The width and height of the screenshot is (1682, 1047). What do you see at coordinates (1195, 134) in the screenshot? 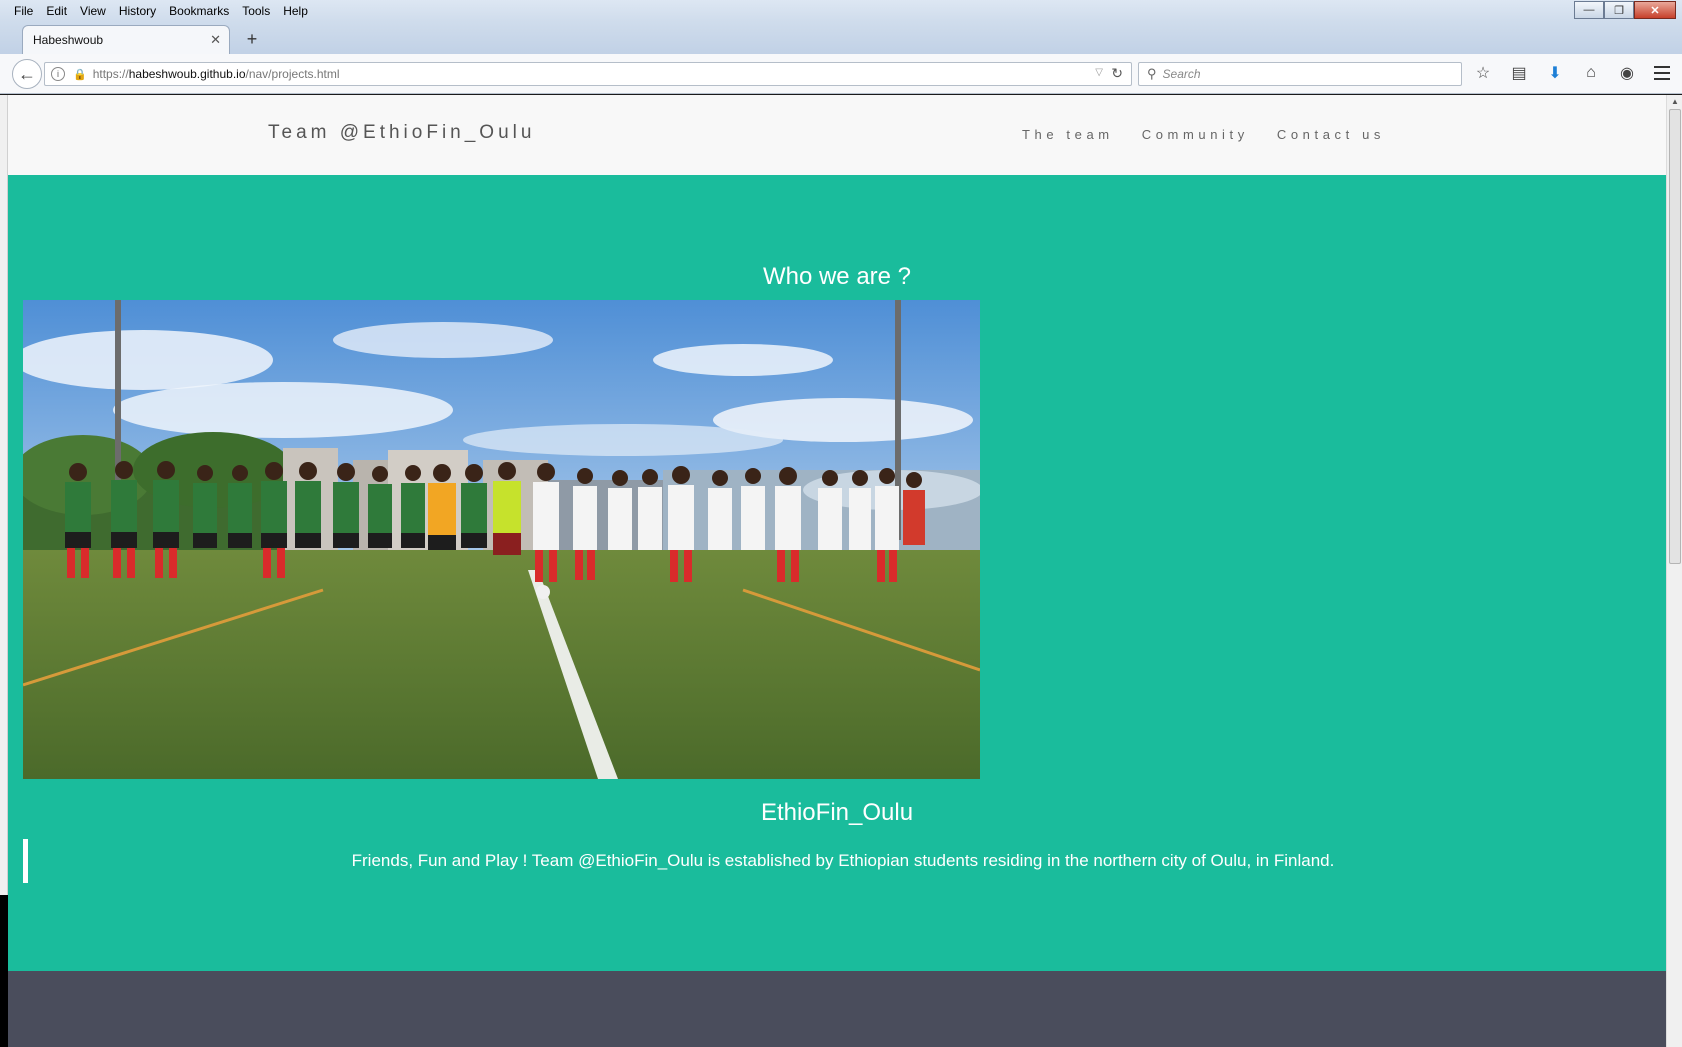
I see `nav-link-community: Community` at bounding box center [1195, 134].